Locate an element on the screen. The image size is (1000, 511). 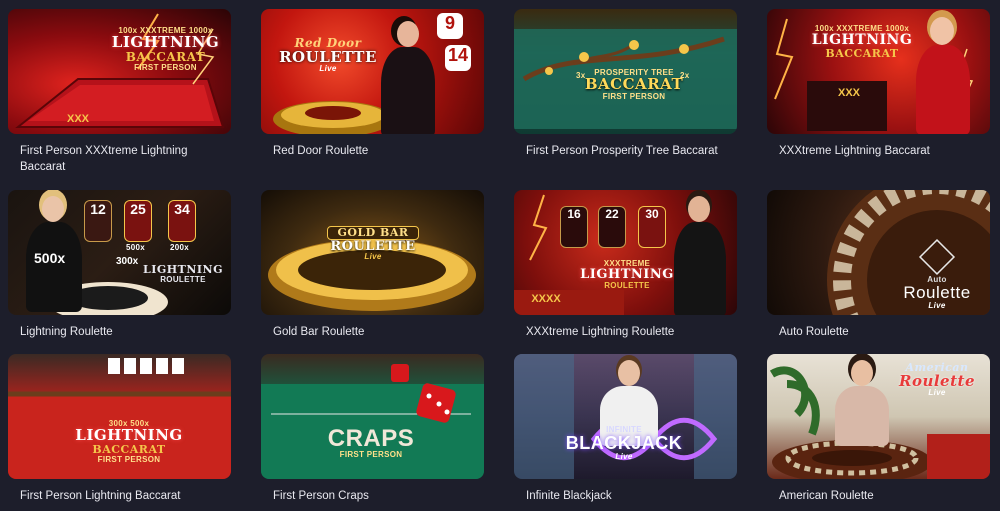
dice-icon is located at coordinates (372, 421).